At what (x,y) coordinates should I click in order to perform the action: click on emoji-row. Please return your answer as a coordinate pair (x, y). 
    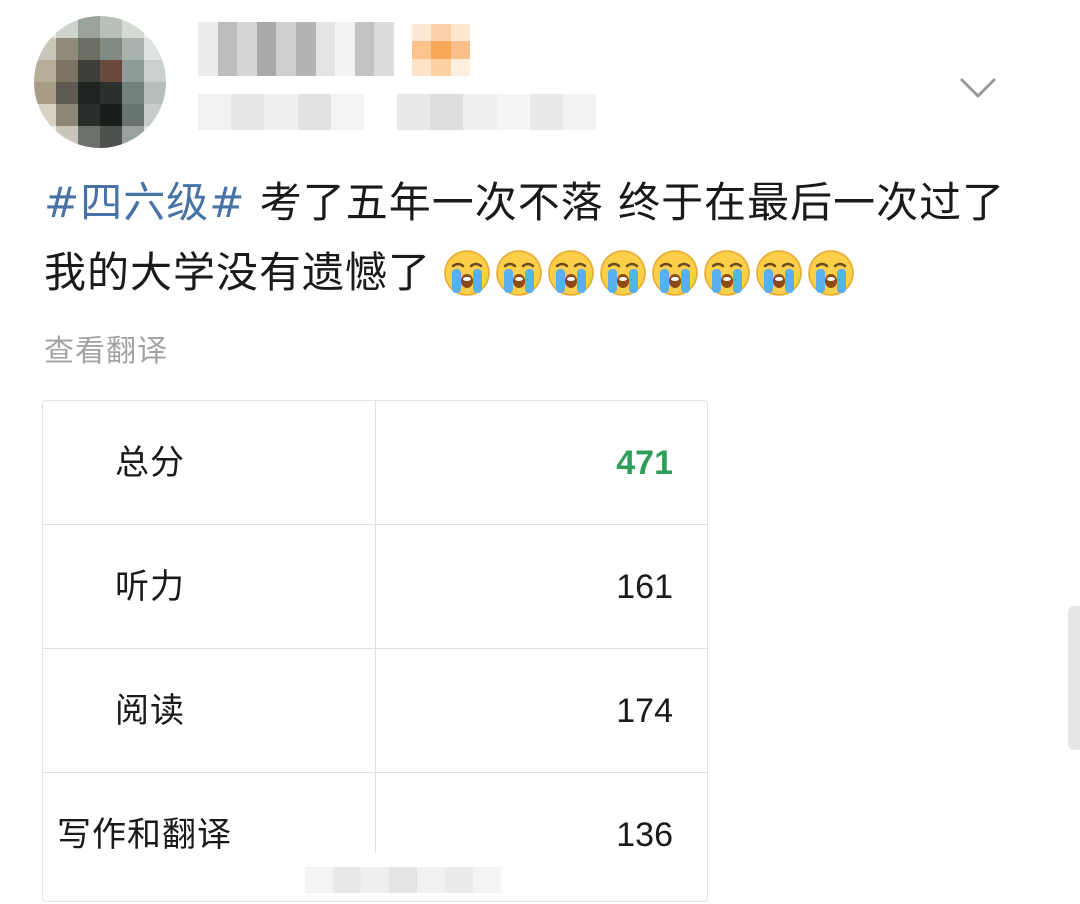
    Looking at the image, I should click on (649, 272).